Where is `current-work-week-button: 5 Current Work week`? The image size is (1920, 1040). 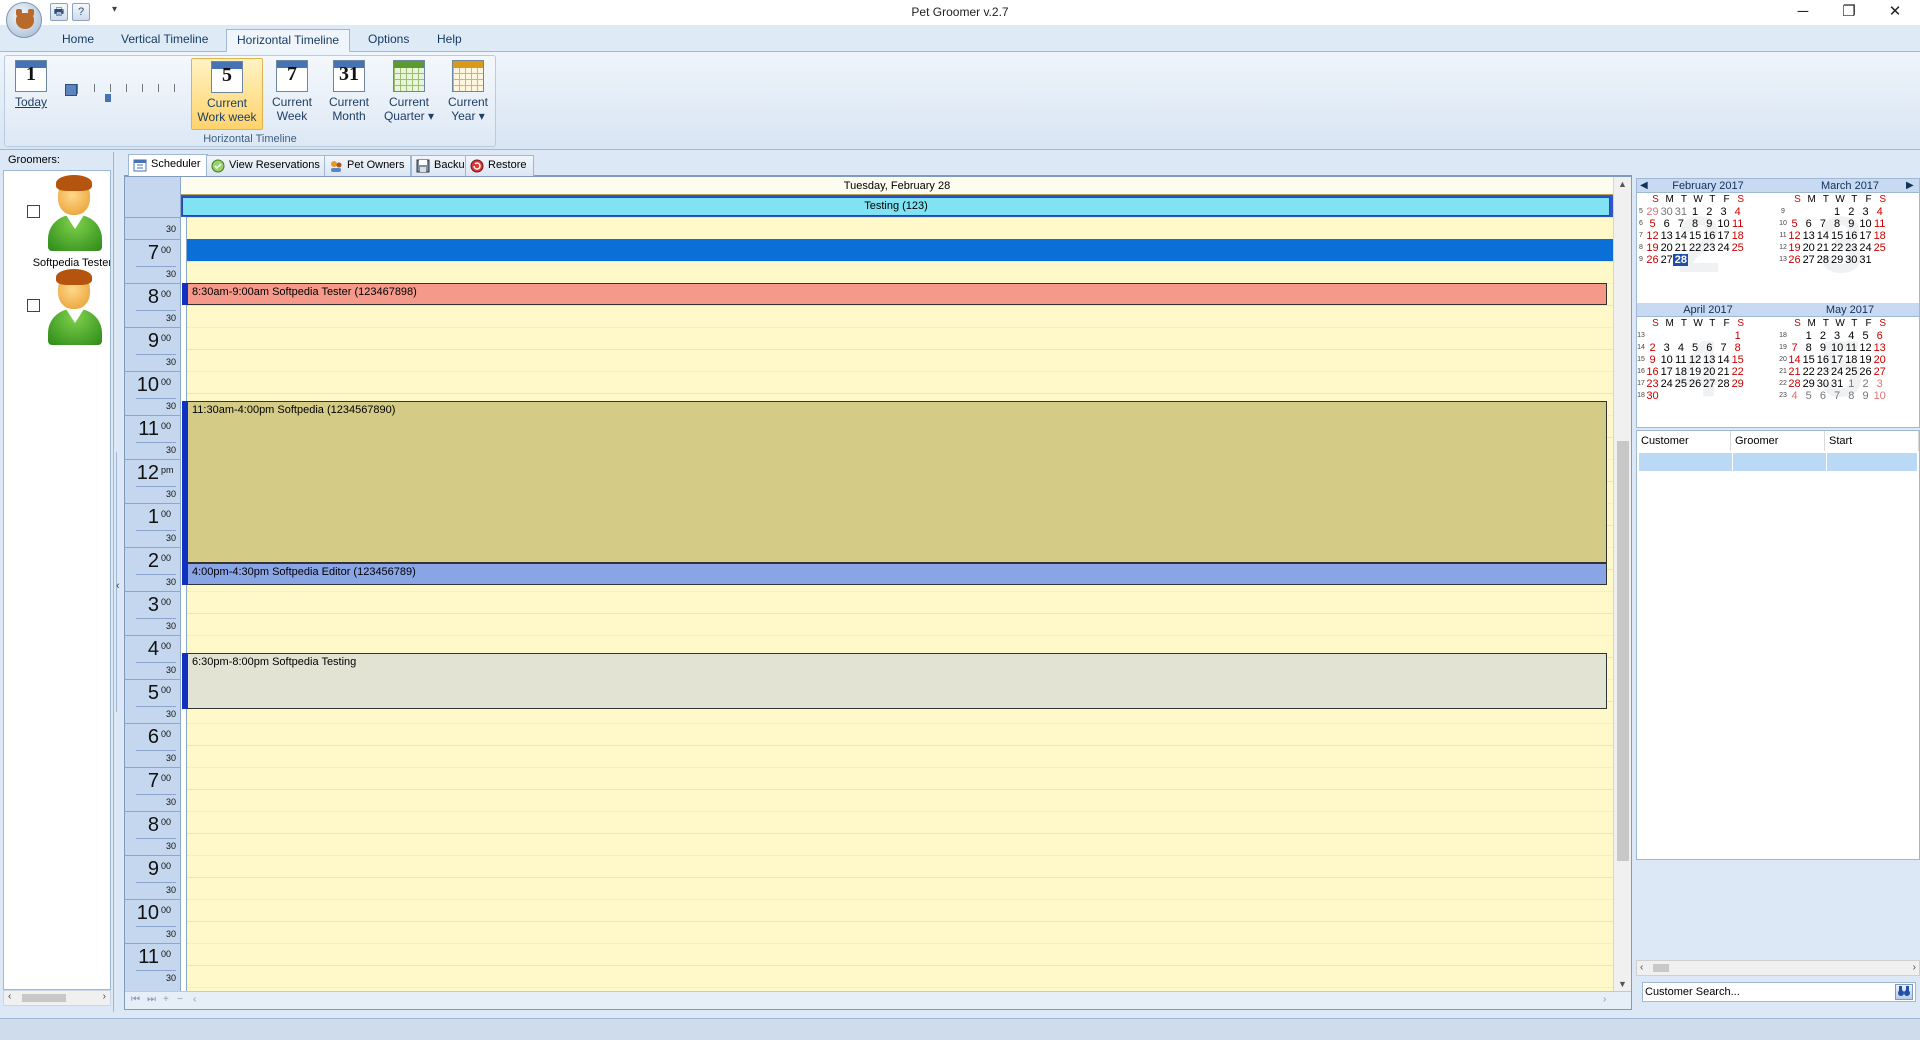 current-work-week-button: 5 Current Work week is located at coordinates (227, 94).